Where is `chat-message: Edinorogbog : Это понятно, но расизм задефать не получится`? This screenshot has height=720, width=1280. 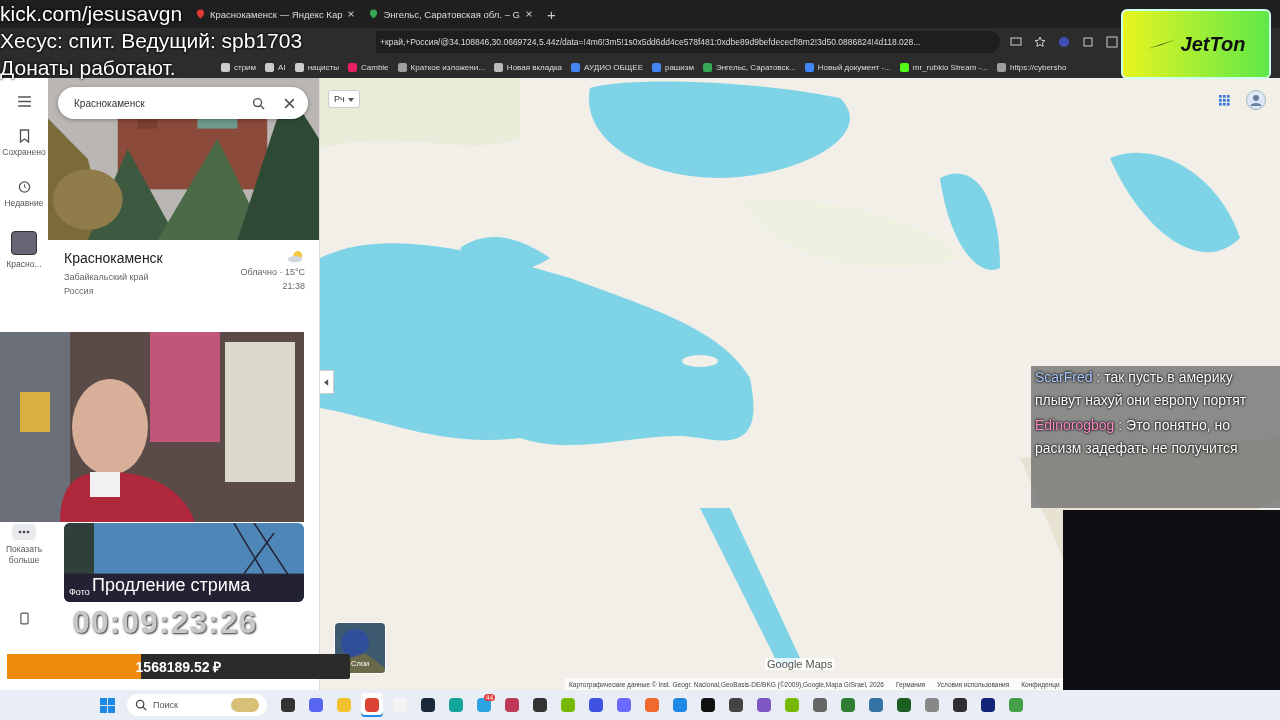
chat-message: Edinorogbog : Это понятно, но расизм задефать не получится is located at coordinates (1137, 437).